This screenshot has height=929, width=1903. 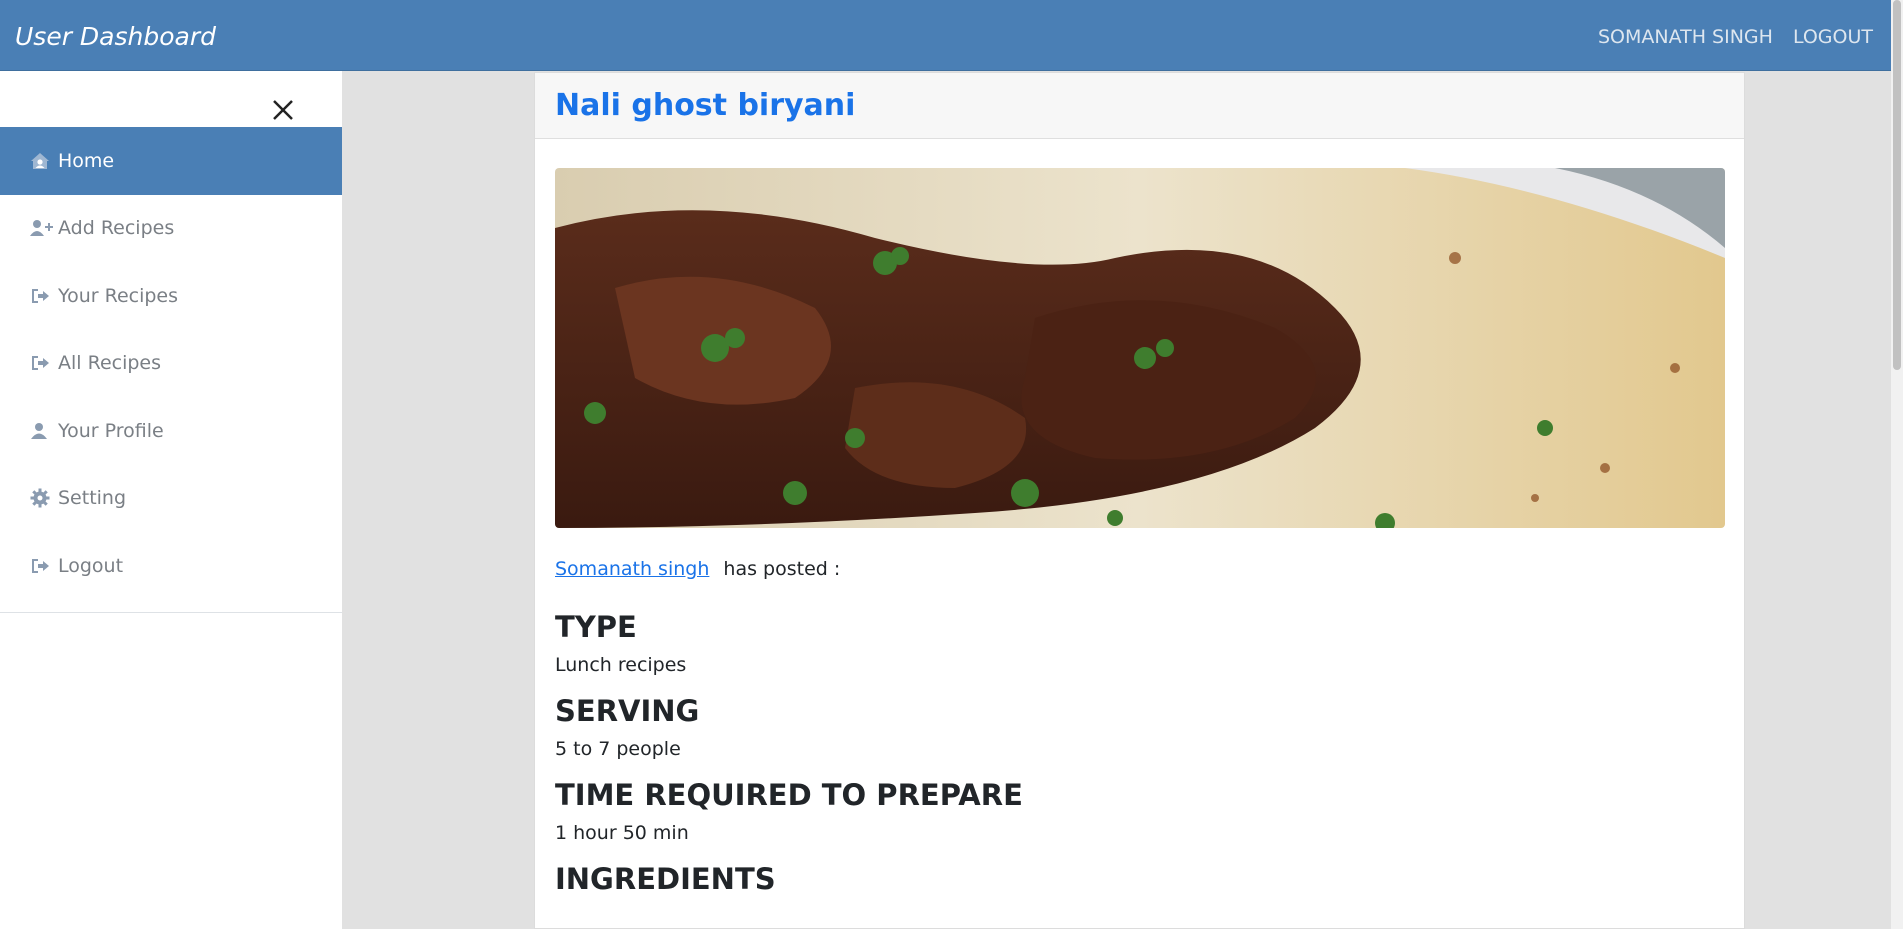 What do you see at coordinates (171, 566) in the screenshot?
I see `sidebar-item-logout: Logout` at bounding box center [171, 566].